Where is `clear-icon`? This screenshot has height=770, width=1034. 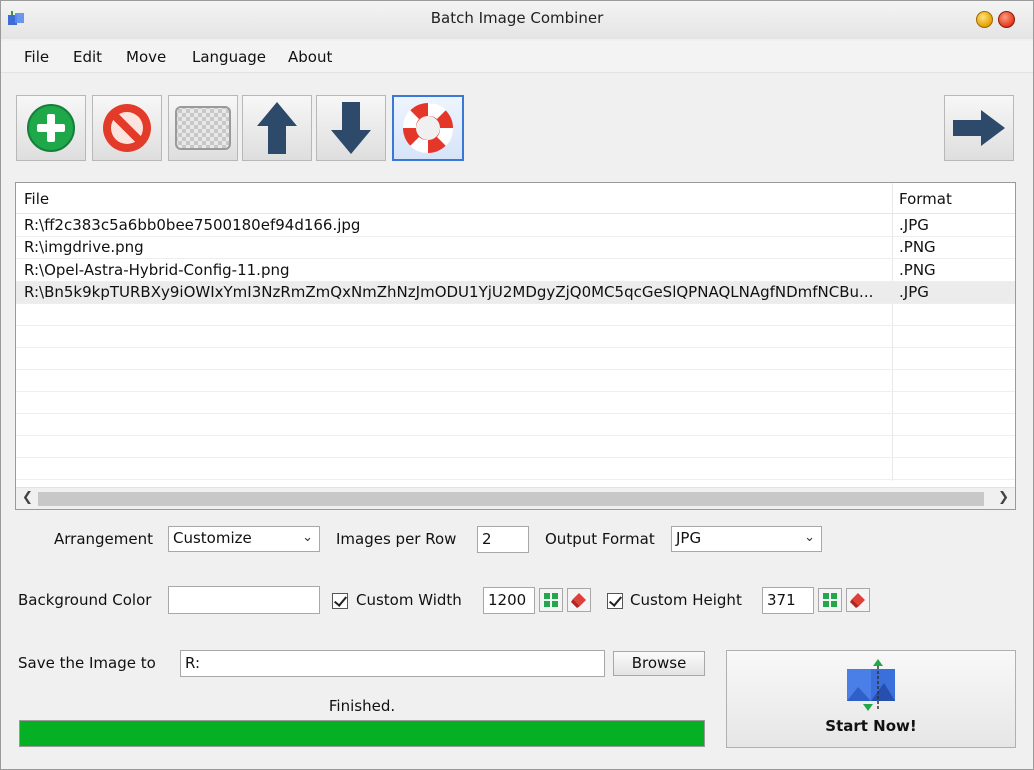 clear-icon is located at coordinates (203, 128).